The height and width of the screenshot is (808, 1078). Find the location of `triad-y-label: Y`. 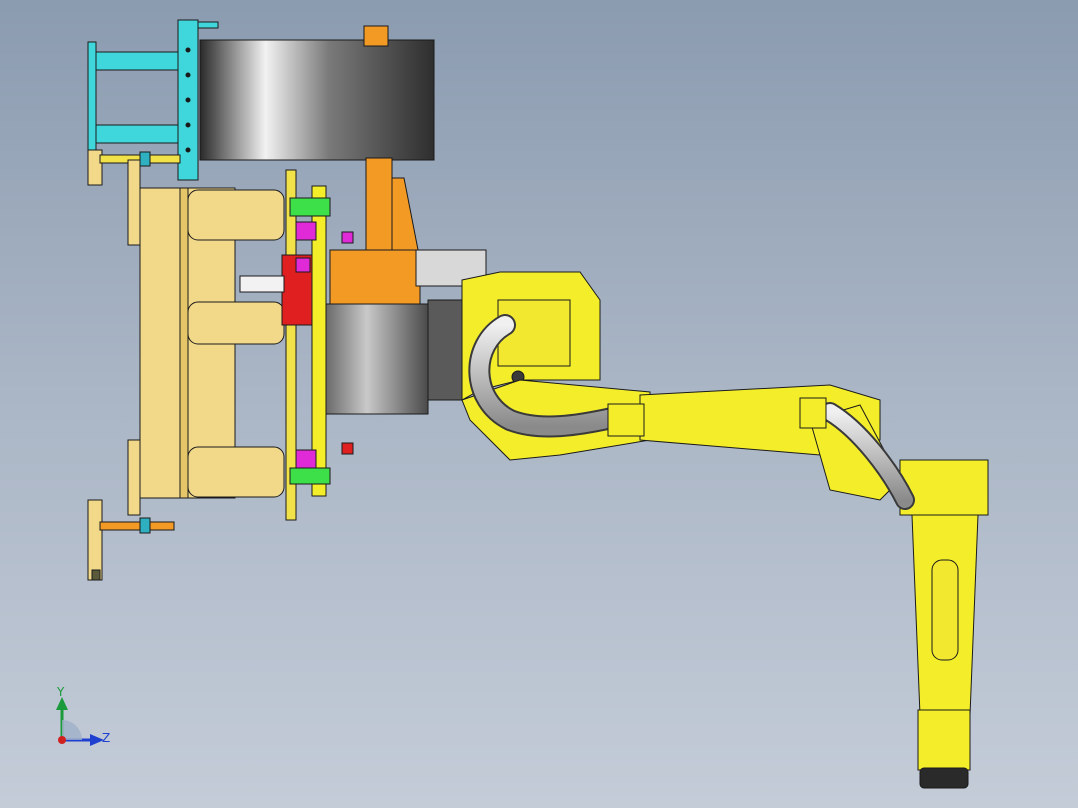

triad-y-label: Y is located at coordinates (61, 692).